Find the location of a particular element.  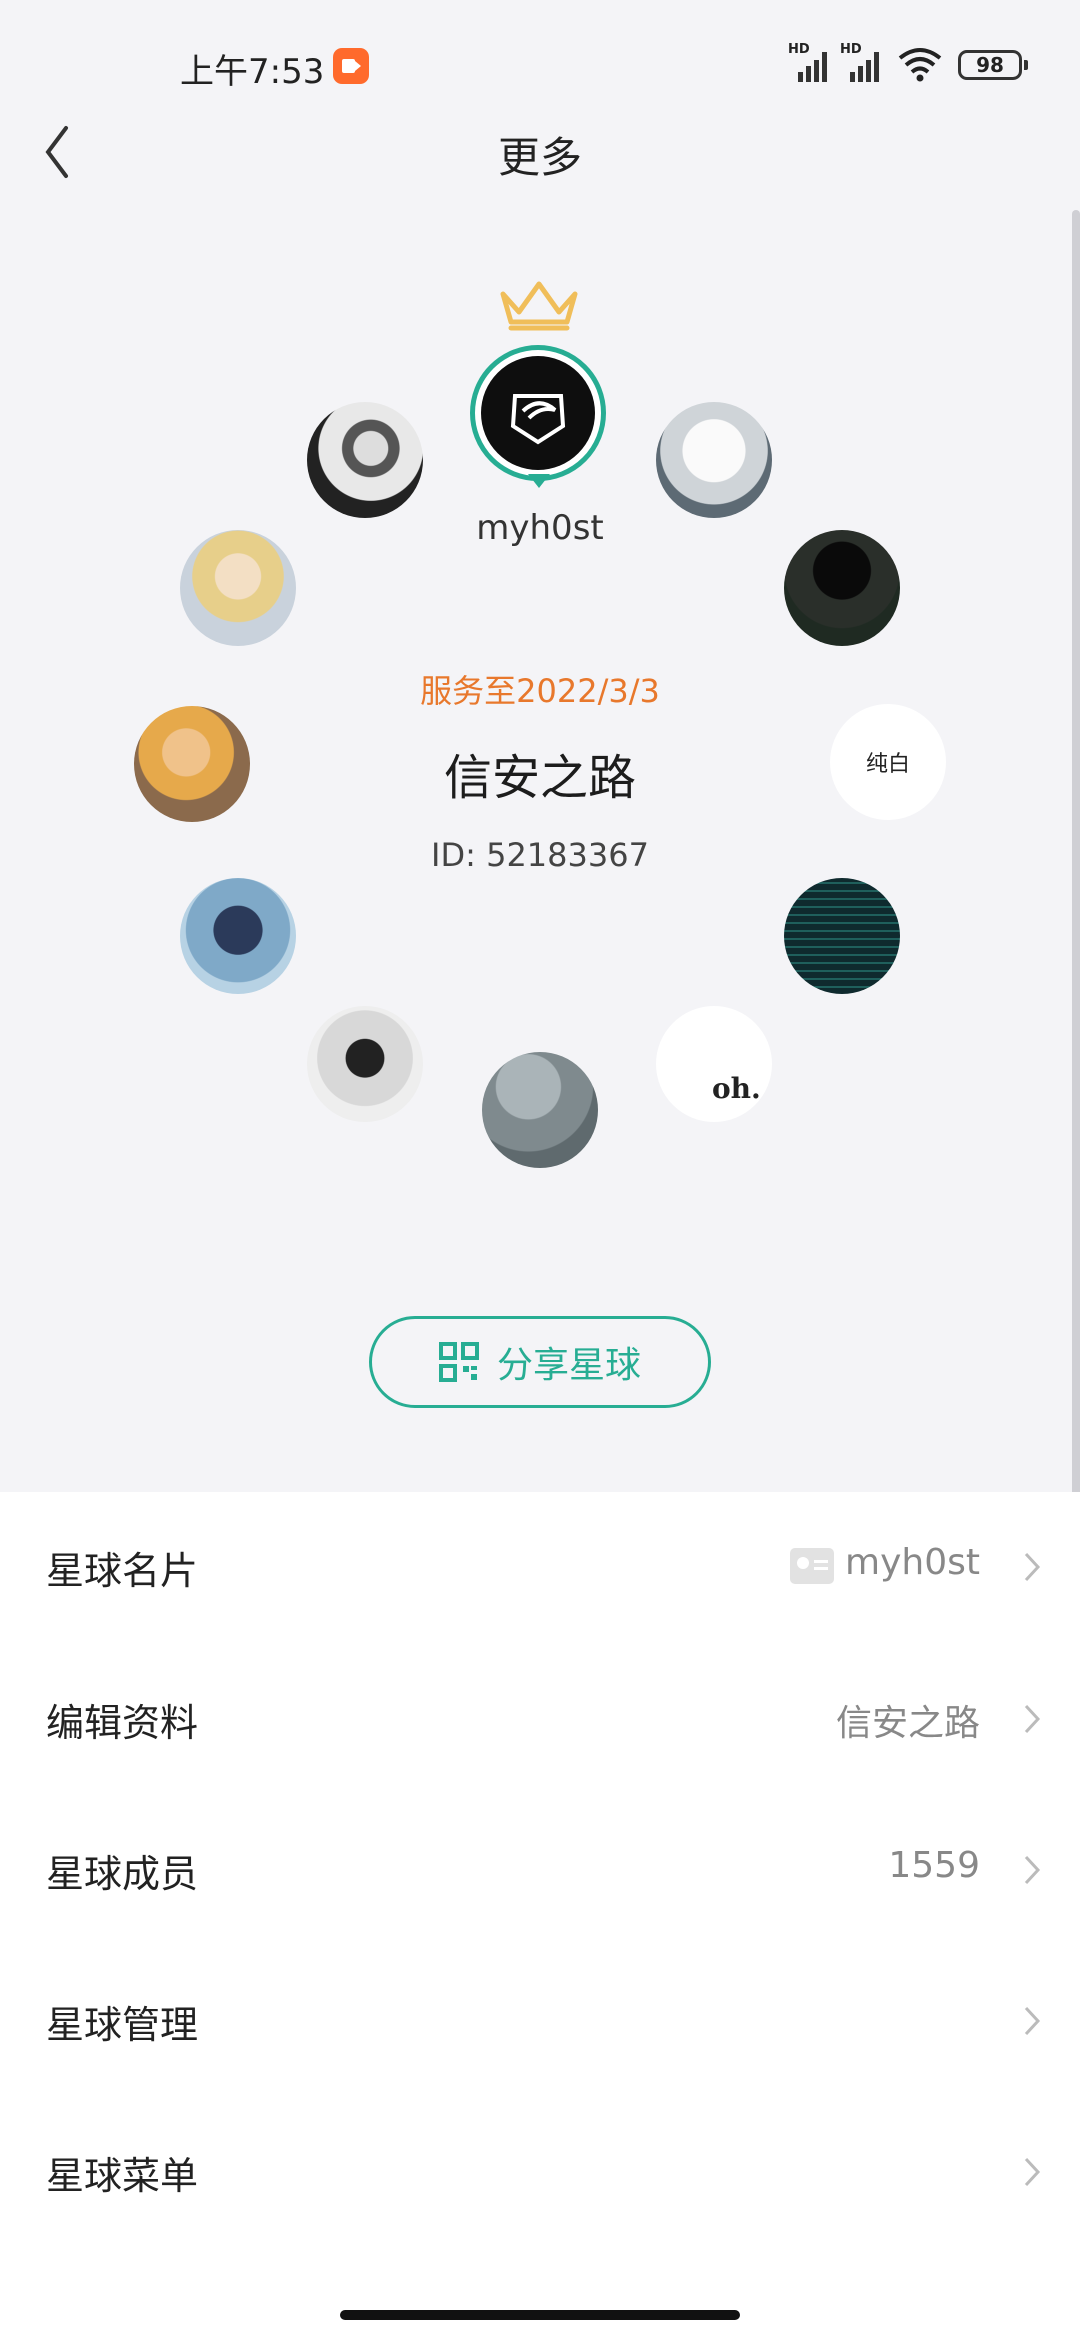

share-label: 分享星球 is located at coordinates (568, 1365).